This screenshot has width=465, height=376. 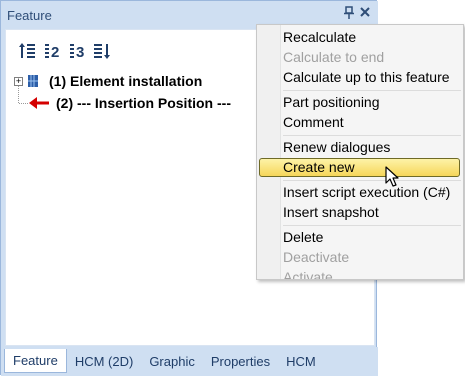 I want to click on sort-up-button, so click(x=28, y=51).